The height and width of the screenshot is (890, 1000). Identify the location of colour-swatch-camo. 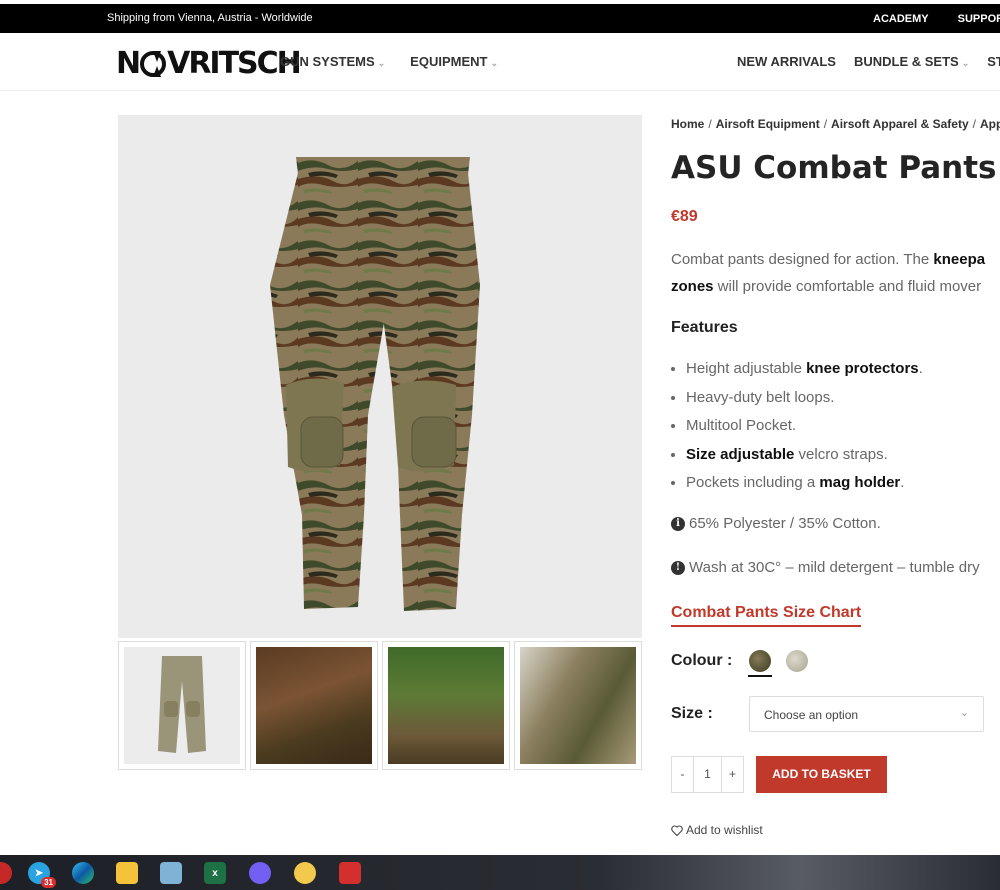
(760, 661).